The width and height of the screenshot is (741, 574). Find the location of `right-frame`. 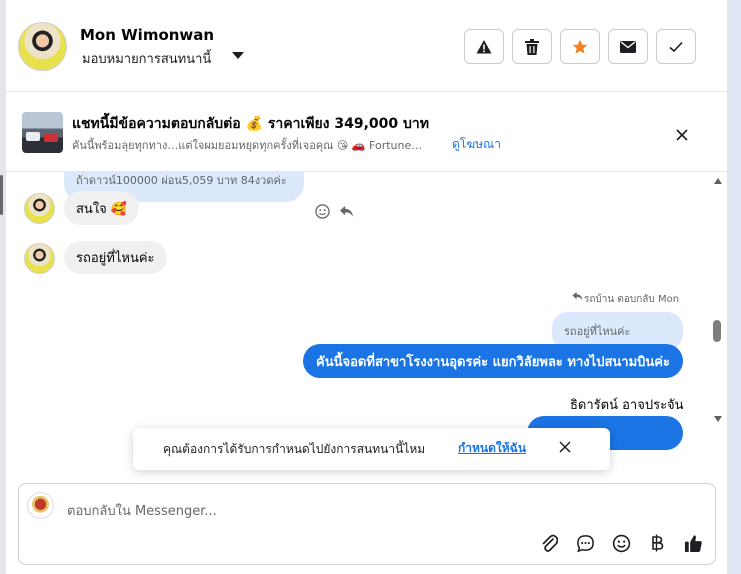

right-frame is located at coordinates (734, 287).